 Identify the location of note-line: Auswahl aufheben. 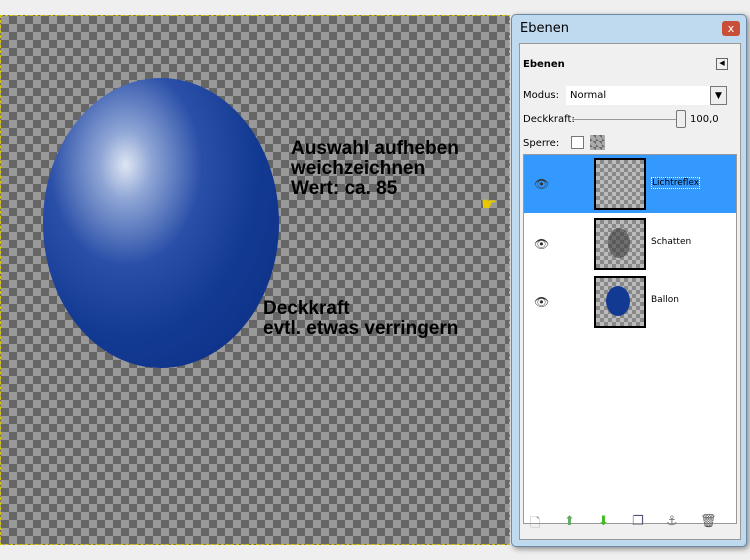
(375, 148).